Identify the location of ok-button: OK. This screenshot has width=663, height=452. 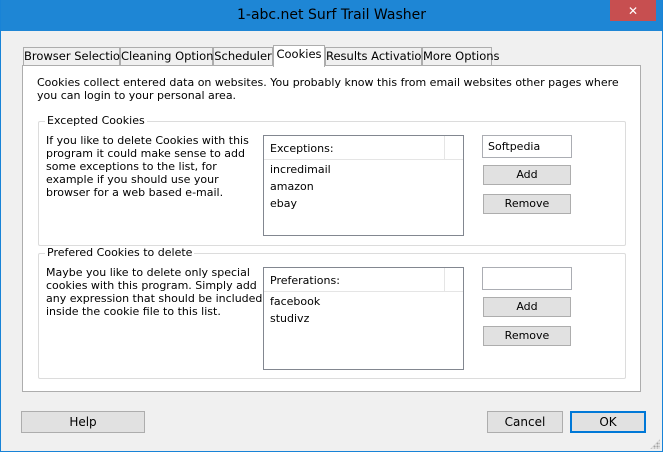
(608, 422).